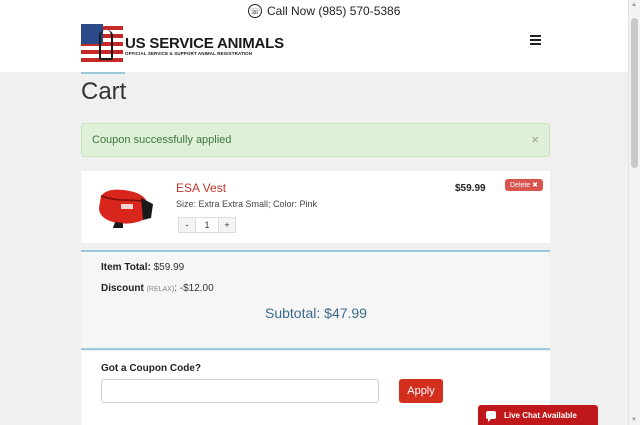  Describe the element at coordinates (124, 206) in the screenshot. I see `vest-product-image` at that location.